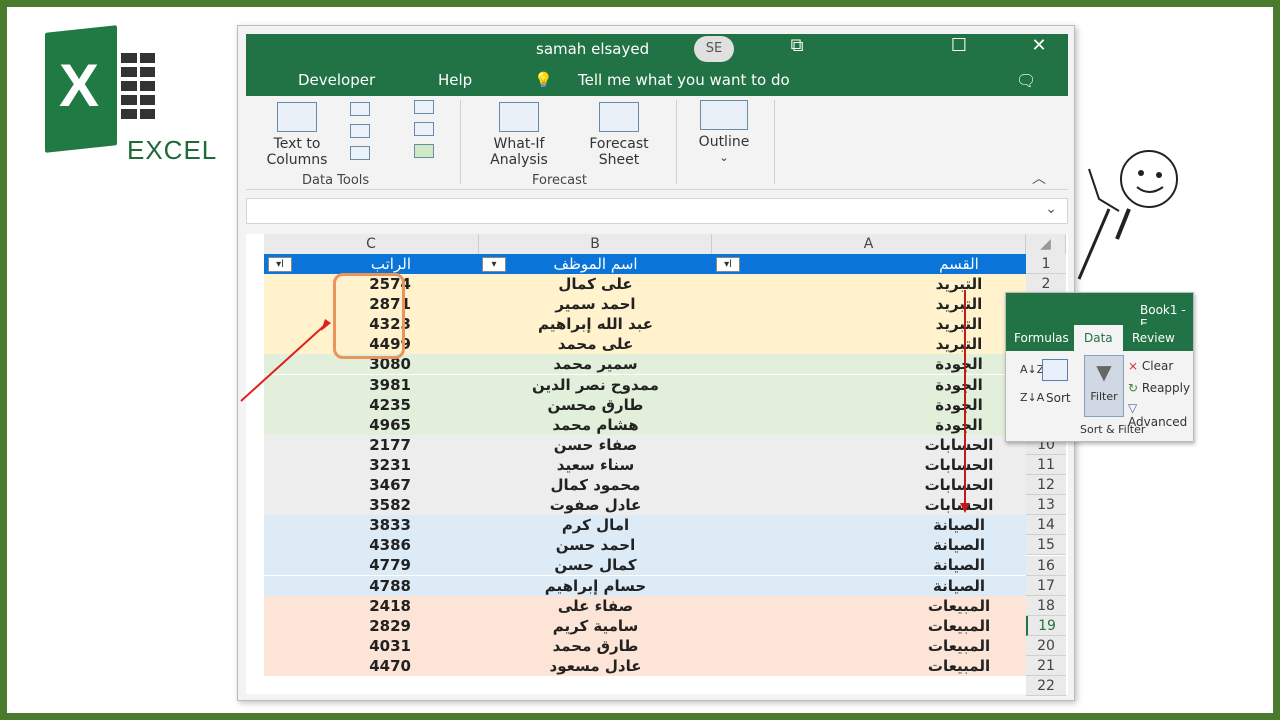  What do you see at coordinates (1113, 429) in the screenshot?
I see `sort-filter-group-label: Sort & Filter` at bounding box center [1113, 429].